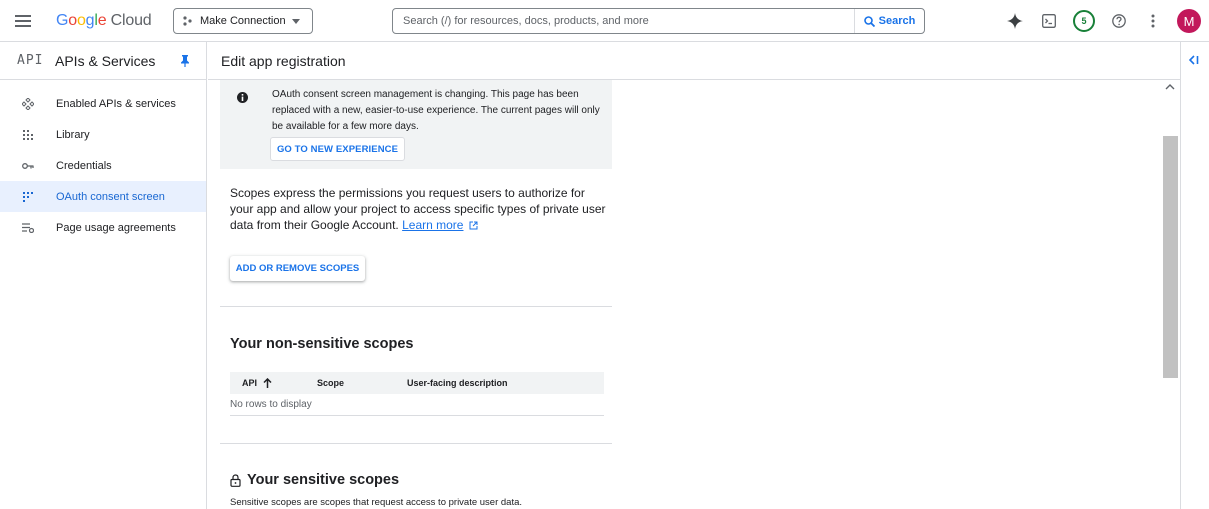 Image resolution: width=1209 pixels, height=509 pixels. I want to click on scopes-table-header: API Scope User-facing description, so click(417, 383).